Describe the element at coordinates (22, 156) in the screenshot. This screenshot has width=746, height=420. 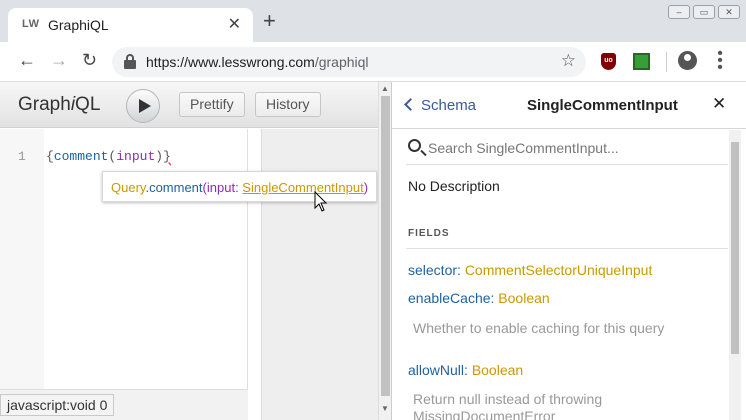
I see `line-number: 1` at that location.